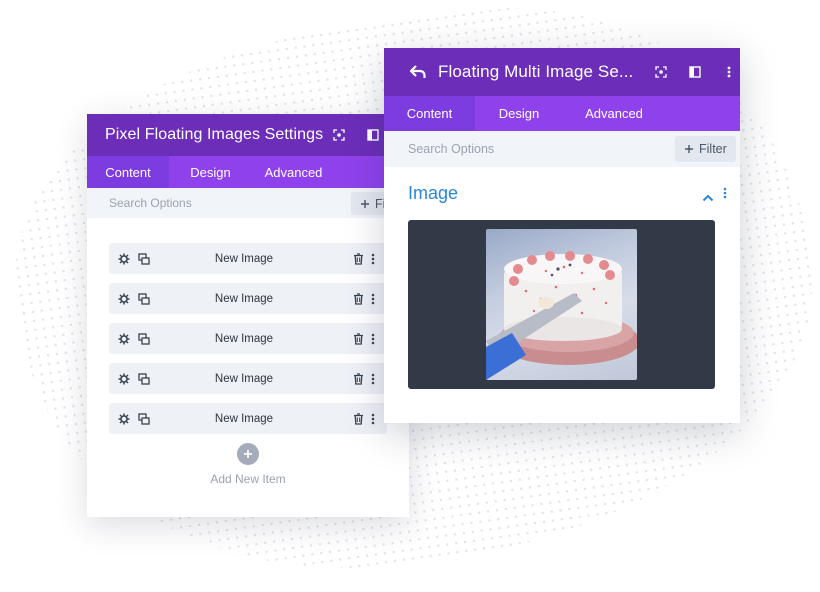 This screenshot has height=592, width=820. What do you see at coordinates (713, 149) in the screenshot?
I see `filter-label: Filter` at bounding box center [713, 149].